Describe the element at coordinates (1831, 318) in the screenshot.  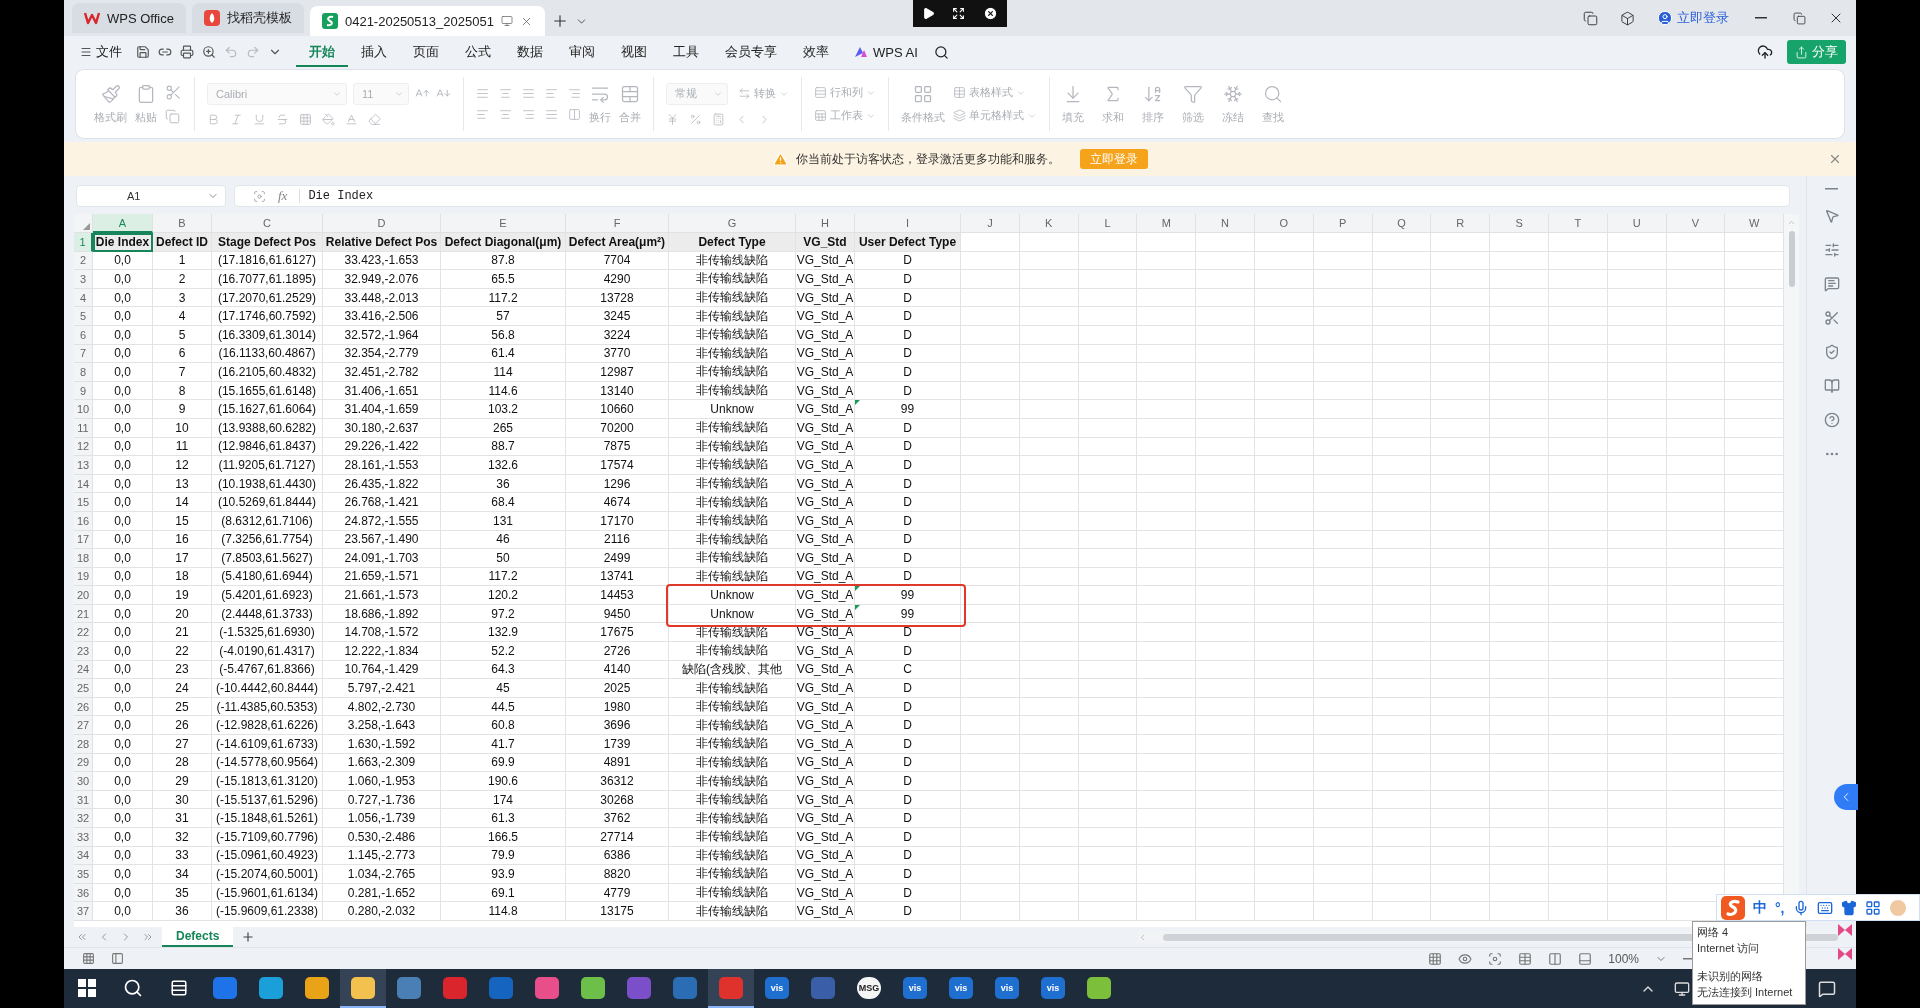
I see `scissors-icon` at that location.